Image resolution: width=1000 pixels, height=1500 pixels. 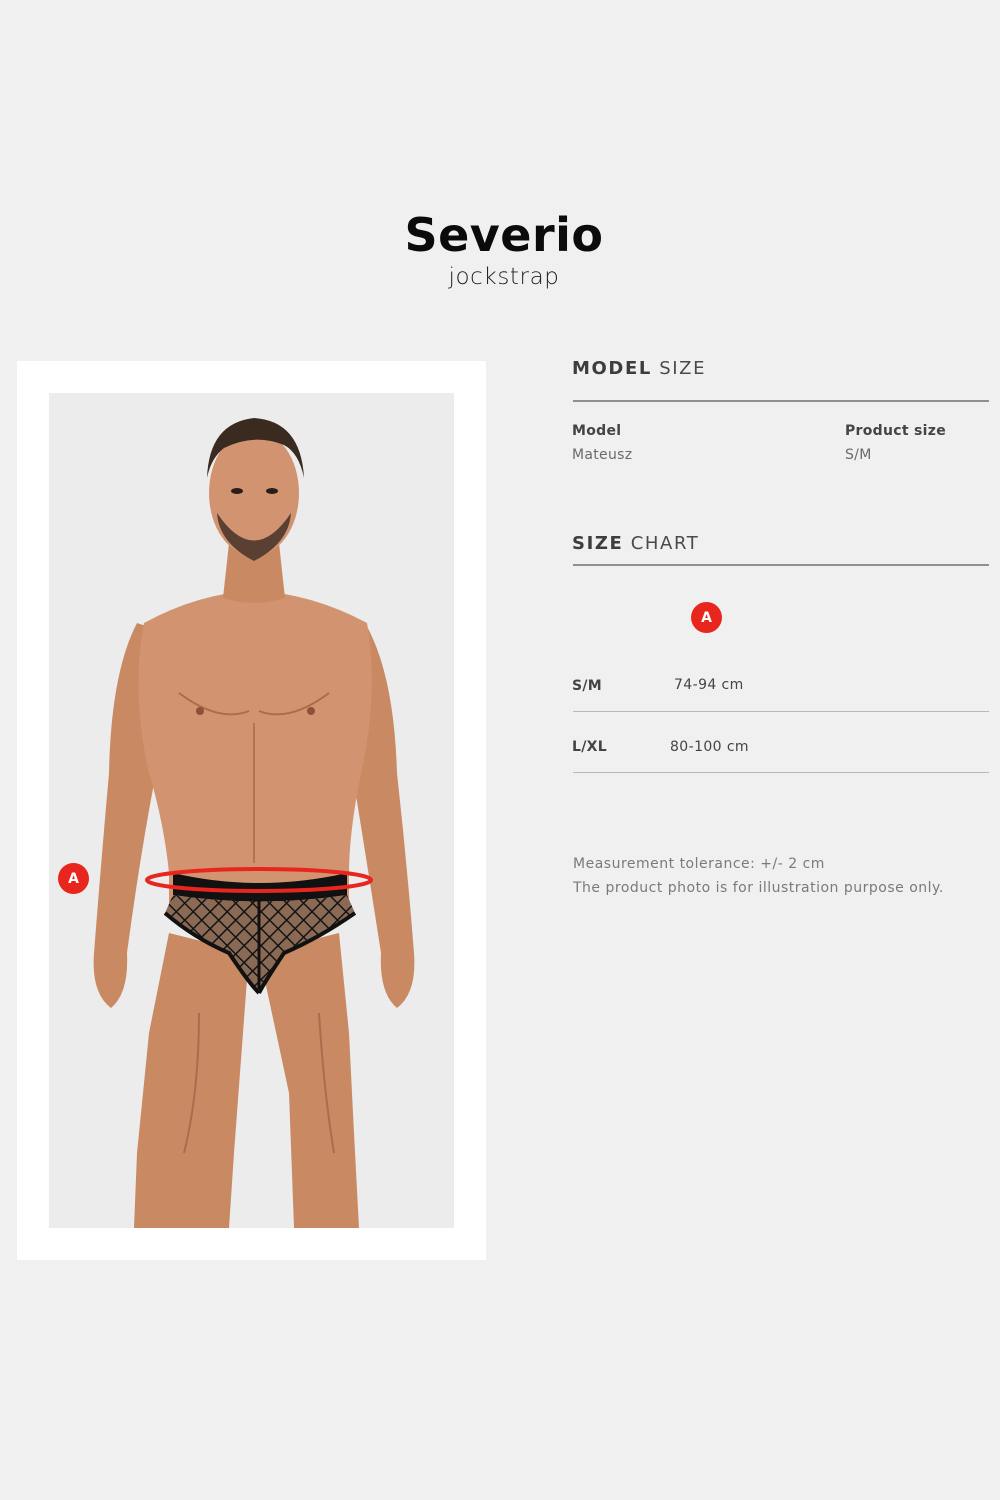 What do you see at coordinates (709, 685) in the screenshot?
I see `size-chart-row-measure: 74-94 cm` at bounding box center [709, 685].